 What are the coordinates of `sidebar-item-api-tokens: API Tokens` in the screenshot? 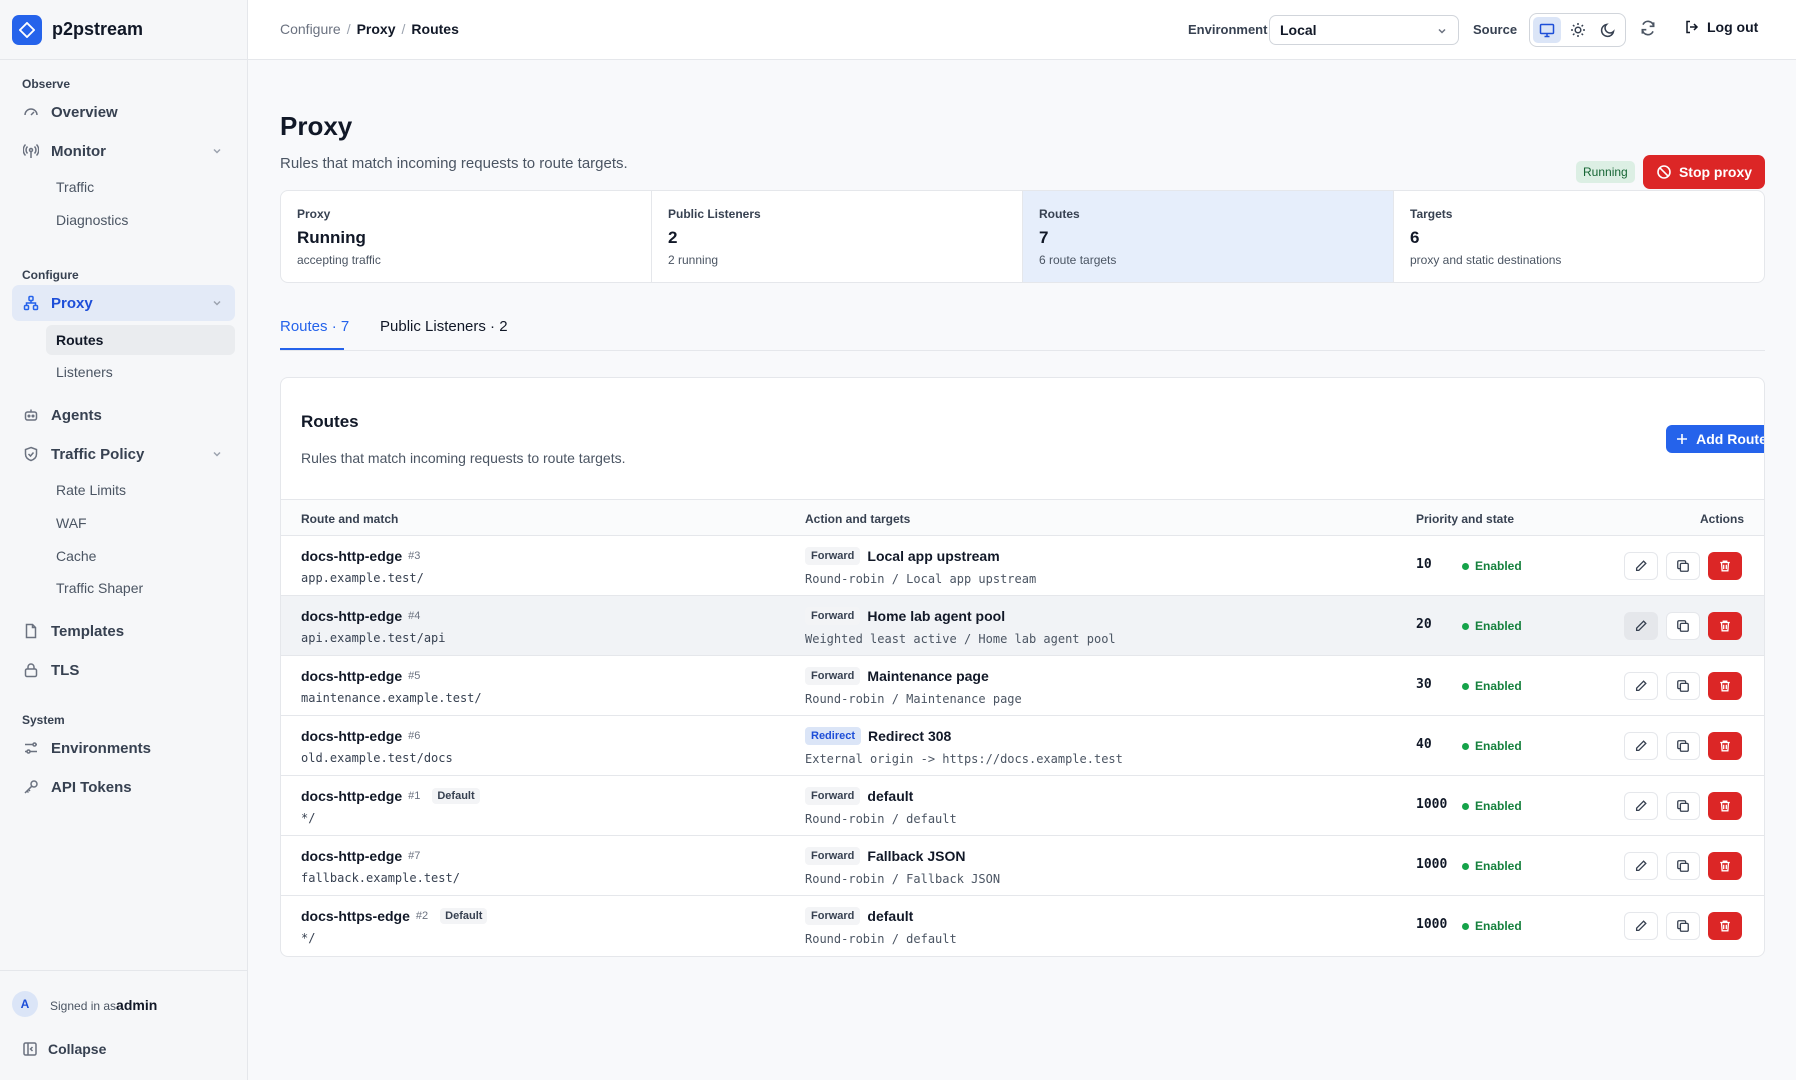 It's located at (123, 787).